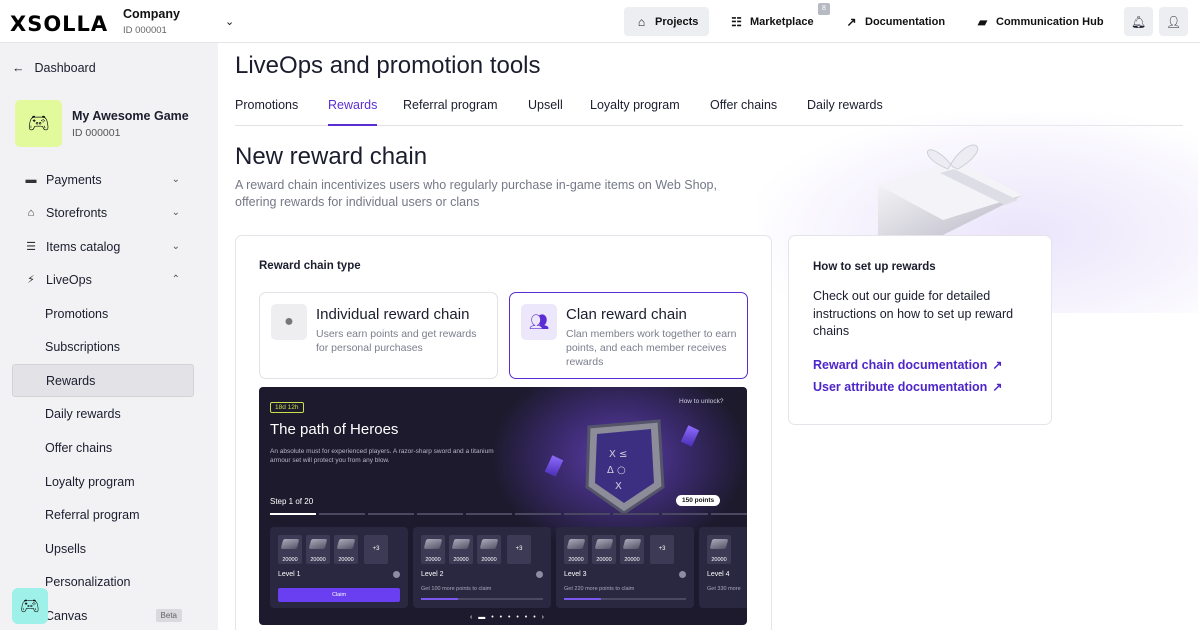 This screenshot has width=1200, height=630. Describe the element at coordinates (723, 567) in the screenshot. I see `level-card-4: 20000 Level 4 Get 330 more` at that location.